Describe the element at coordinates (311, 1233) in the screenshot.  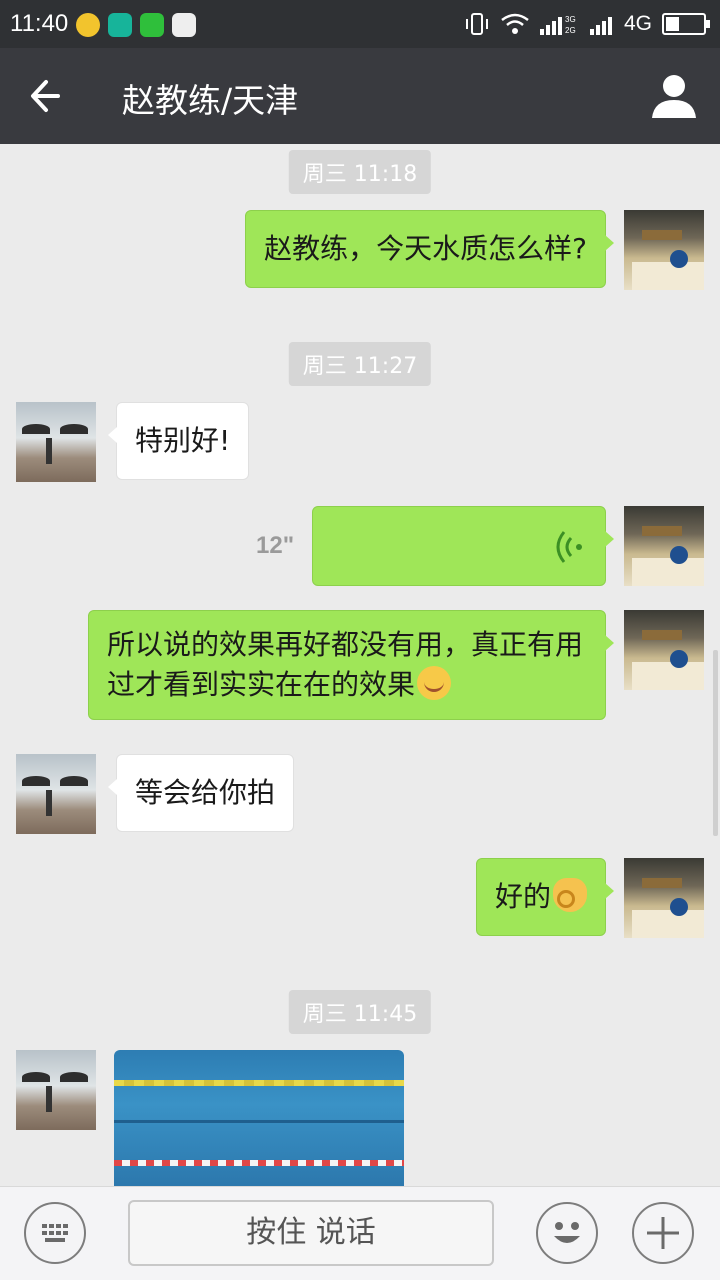
I see `hold-to-talk-button: 按住 说话` at that location.